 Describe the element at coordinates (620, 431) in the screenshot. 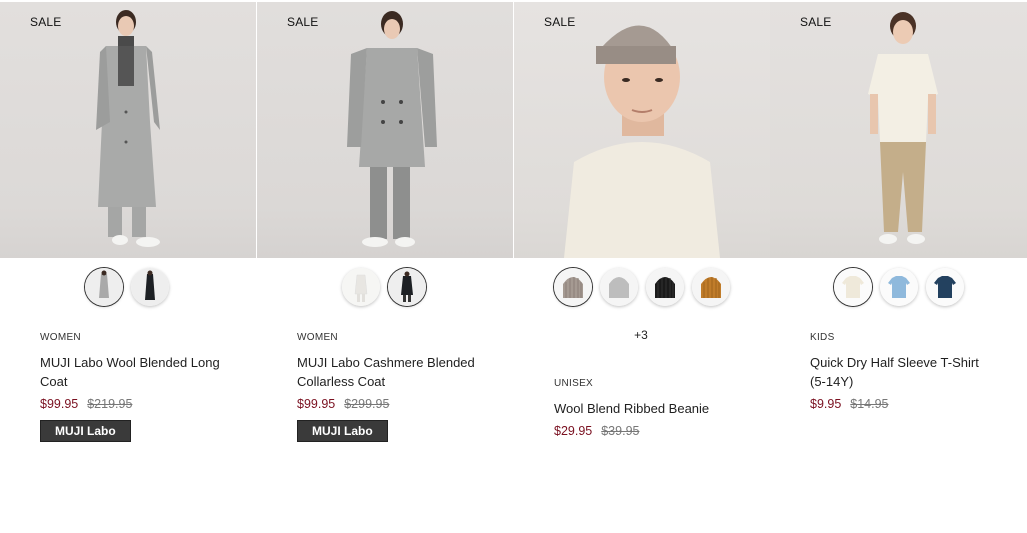

I see `original-price: $39.95` at that location.